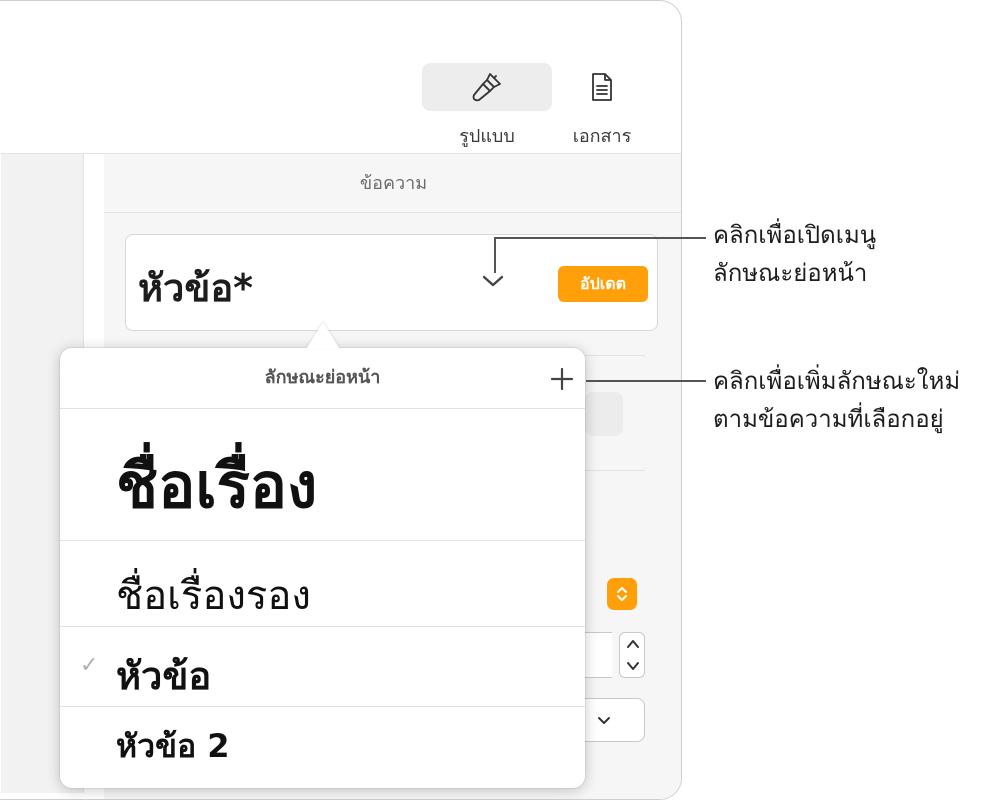 The height and width of the screenshot is (800, 991). Describe the element at coordinates (89, 665) in the screenshot. I see `checkmark-icon: ✓` at that location.